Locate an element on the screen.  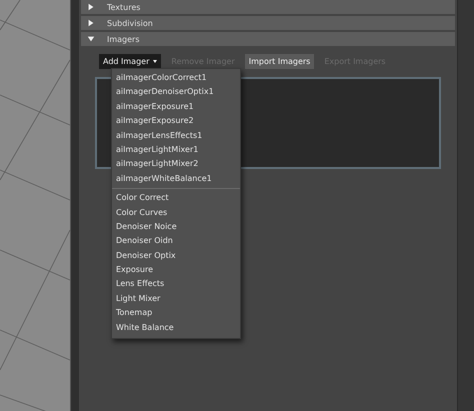
menu-item: White Balance is located at coordinates (176, 328).